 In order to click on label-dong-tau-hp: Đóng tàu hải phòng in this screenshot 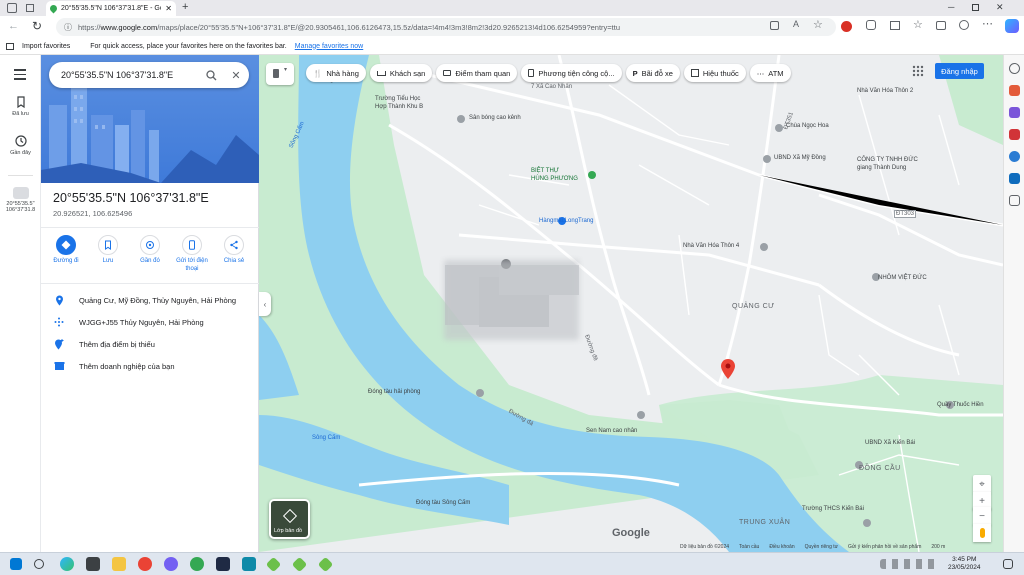, I will do `click(394, 392)`.